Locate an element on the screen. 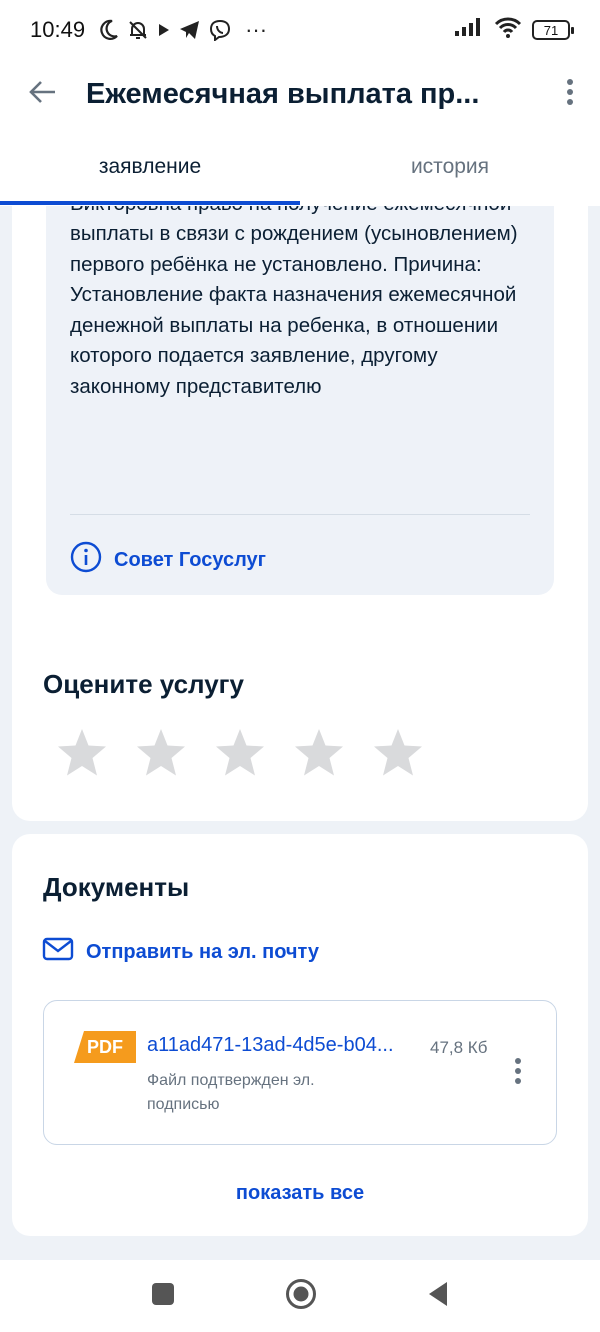  more-dots-icon: ··· is located at coordinates (256, 29).